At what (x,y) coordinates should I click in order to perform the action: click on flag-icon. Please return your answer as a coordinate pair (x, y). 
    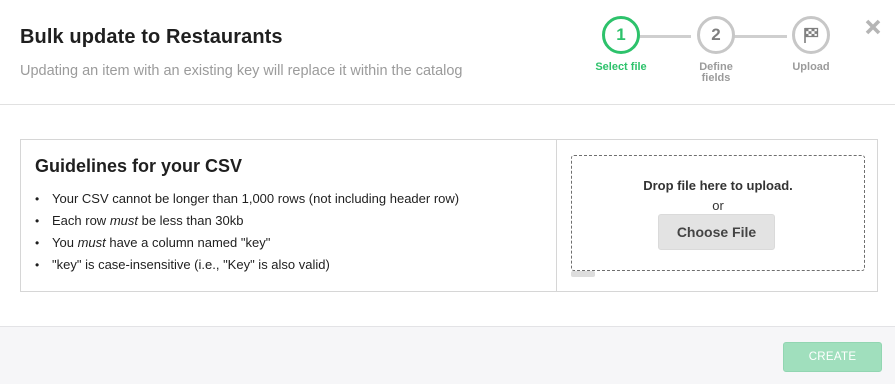
    Looking at the image, I should click on (811, 35).